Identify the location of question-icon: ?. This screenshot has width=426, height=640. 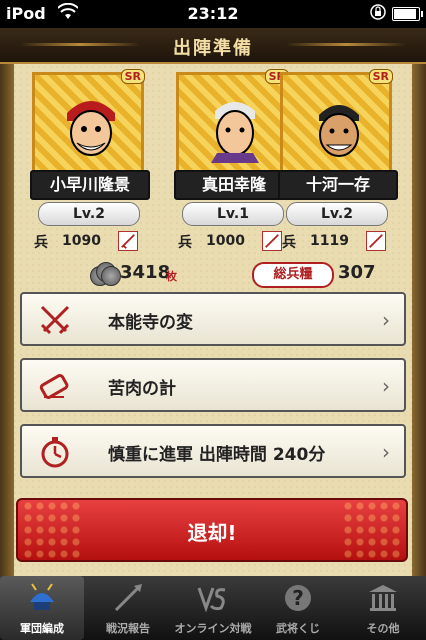
(298, 598).